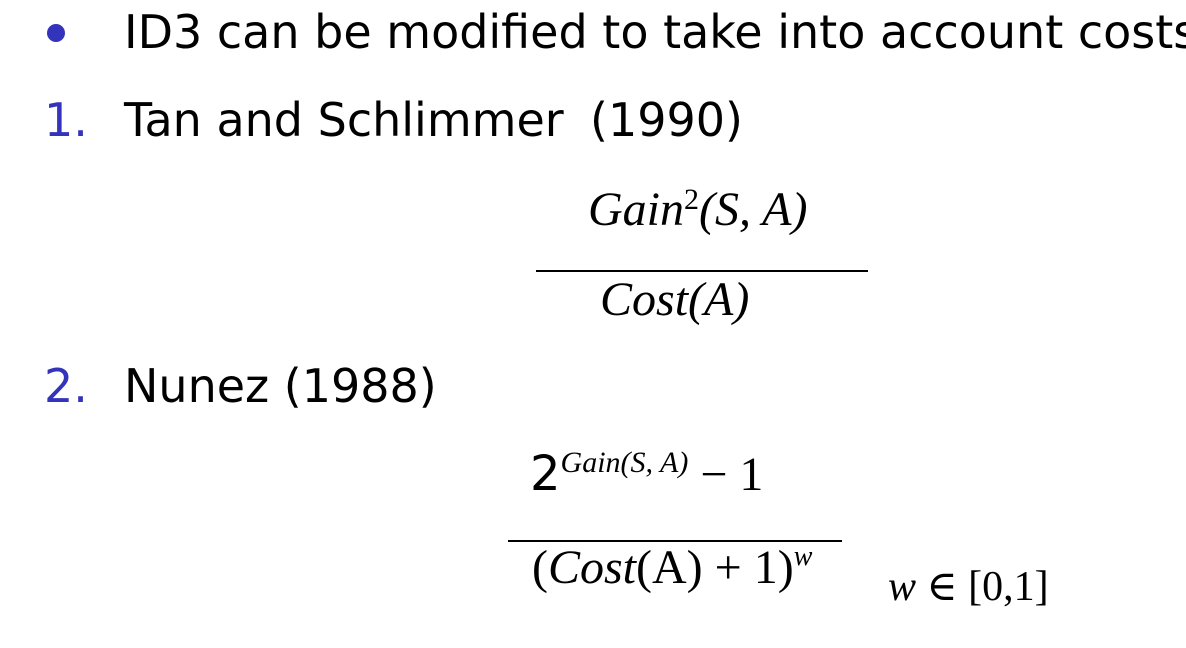 The height and width of the screenshot is (648, 1186). What do you see at coordinates (719, 299) in the screenshot?
I see `formula1-den-args: (A)` at bounding box center [719, 299].